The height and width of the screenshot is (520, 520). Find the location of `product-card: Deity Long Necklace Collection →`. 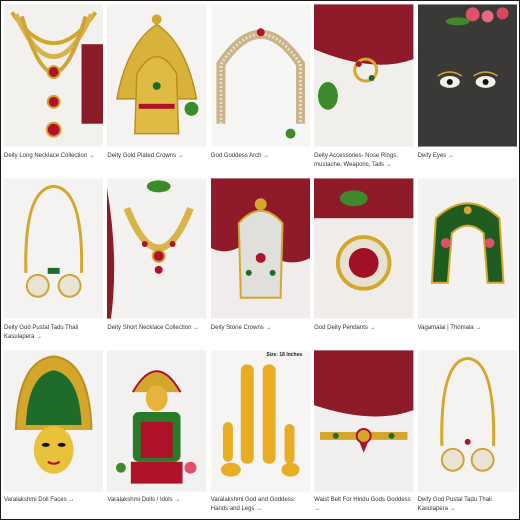

product-card: Deity Long Necklace Collection → is located at coordinates (54, 89).